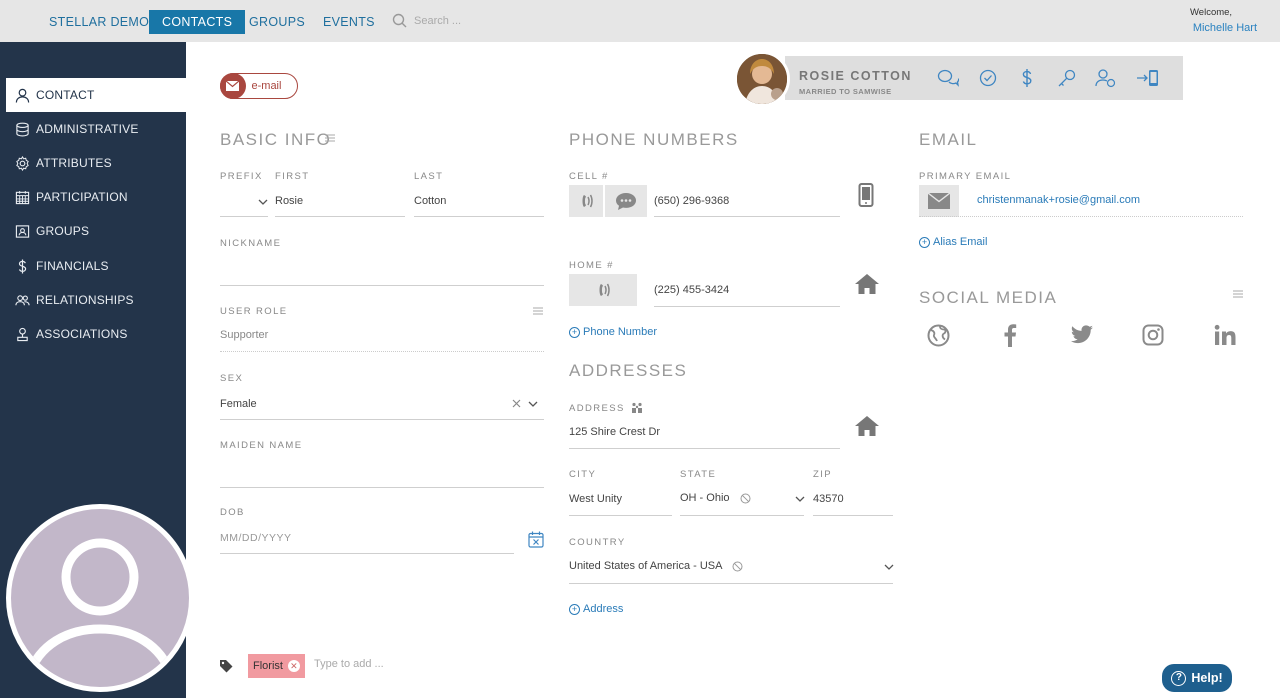 This screenshot has width=1280, height=698. Describe the element at coordinates (96, 197) in the screenshot. I see `sidebar-item-participation: PARTICIPATION` at that location.